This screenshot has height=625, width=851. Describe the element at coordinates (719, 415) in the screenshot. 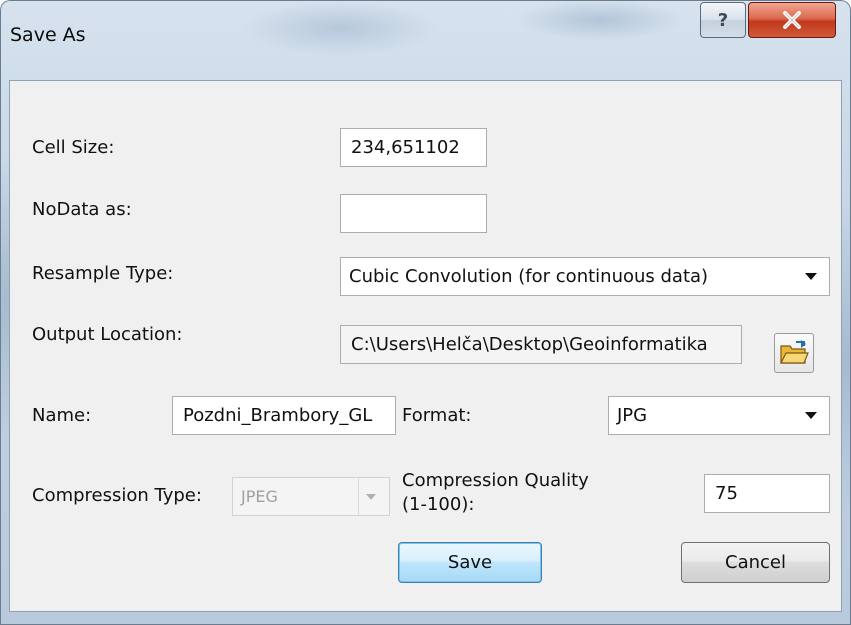

I see `format-select: JPG` at that location.